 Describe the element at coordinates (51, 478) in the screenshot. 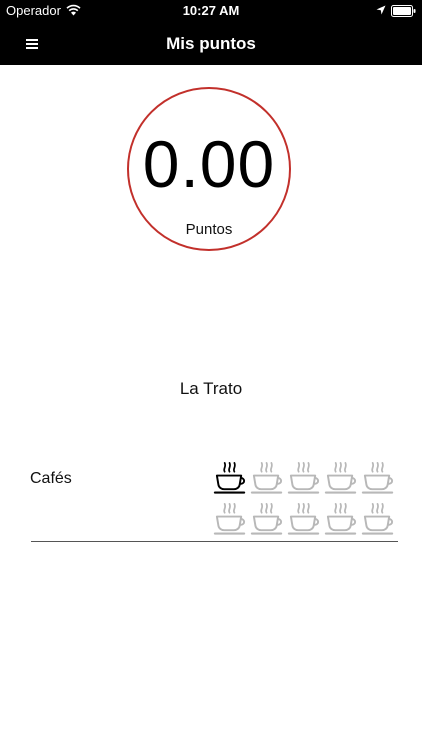

I see `coffee-card-label: Cafés` at that location.